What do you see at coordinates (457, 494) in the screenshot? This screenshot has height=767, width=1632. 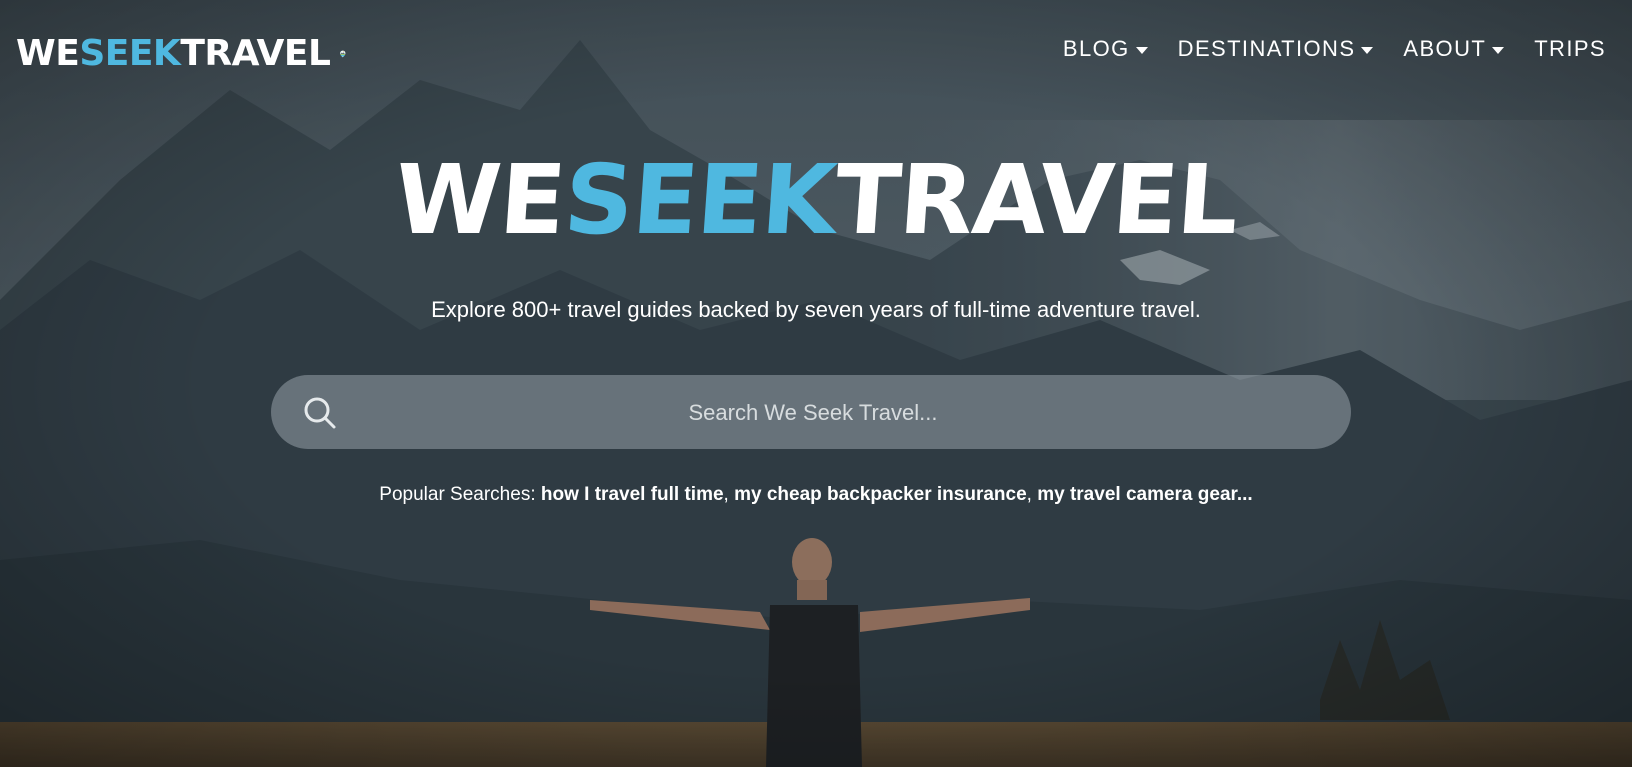 I see `popular-searches-label: Popular Searches:` at bounding box center [457, 494].